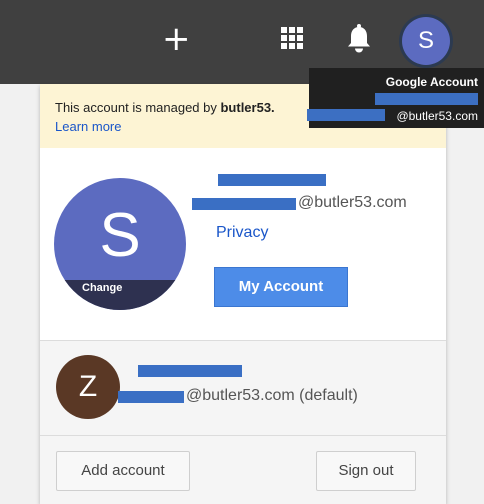  I want to click on add-account-button: Add account, so click(123, 471).